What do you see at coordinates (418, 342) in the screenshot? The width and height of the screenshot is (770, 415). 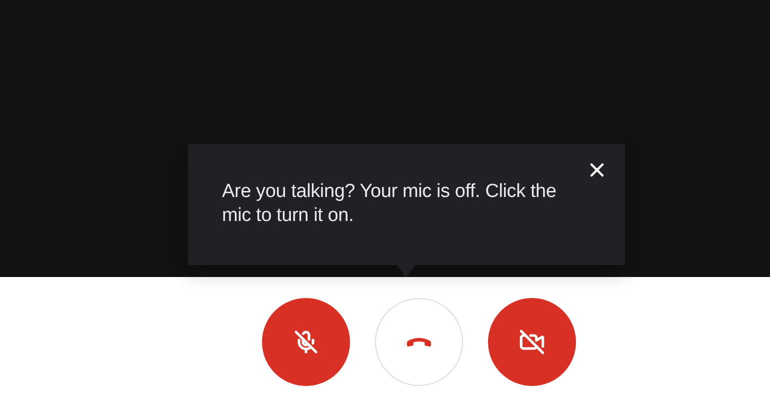 I see `phone-handset-icon` at bounding box center [418, 342].